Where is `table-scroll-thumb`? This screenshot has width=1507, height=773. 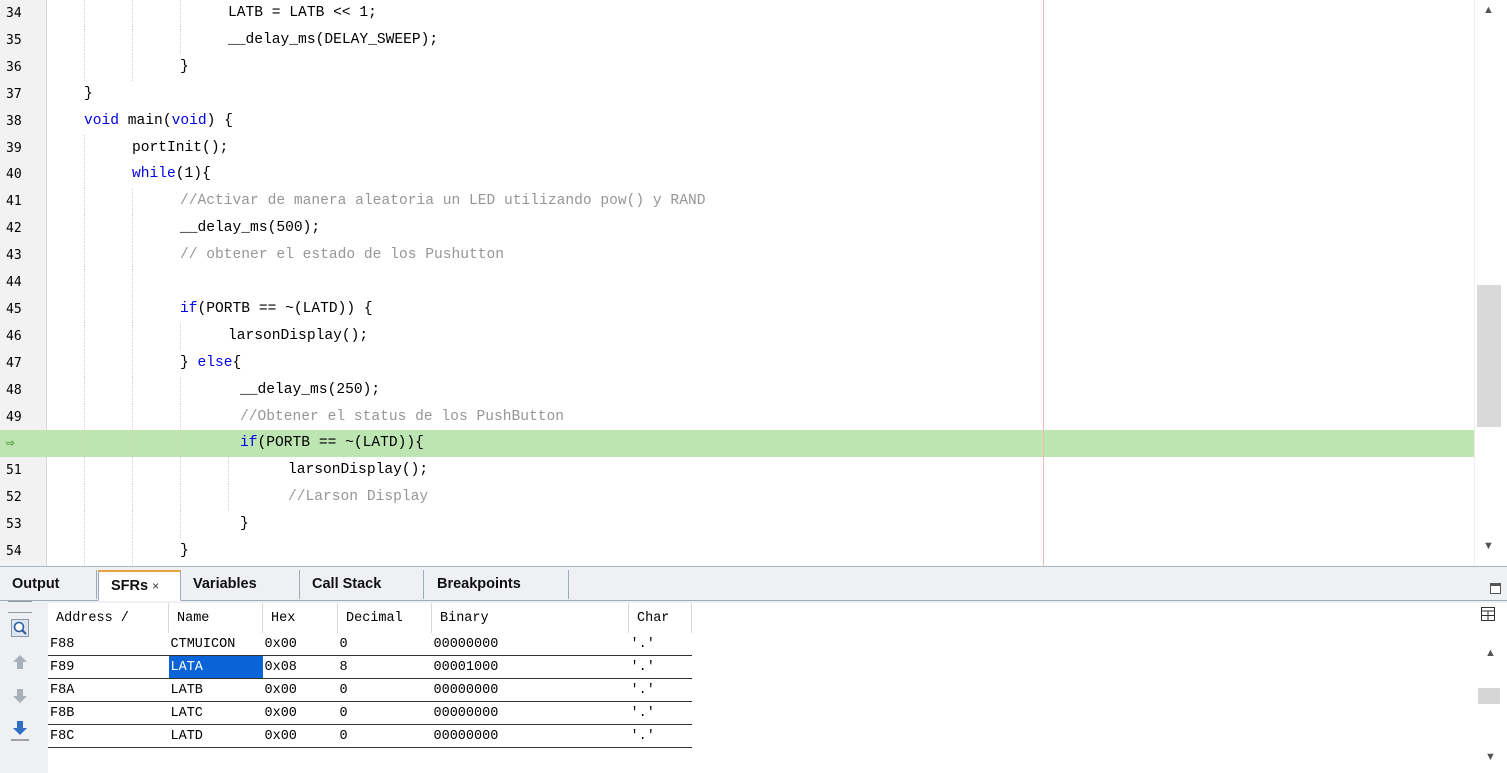
table-scroll-thumb is located at coordinates (1489, 696).